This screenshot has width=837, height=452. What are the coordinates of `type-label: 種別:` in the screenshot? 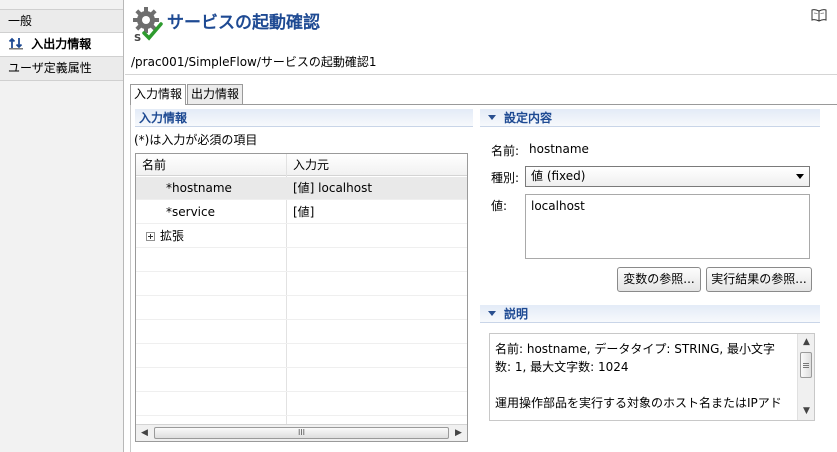 It's located at (505, 178).